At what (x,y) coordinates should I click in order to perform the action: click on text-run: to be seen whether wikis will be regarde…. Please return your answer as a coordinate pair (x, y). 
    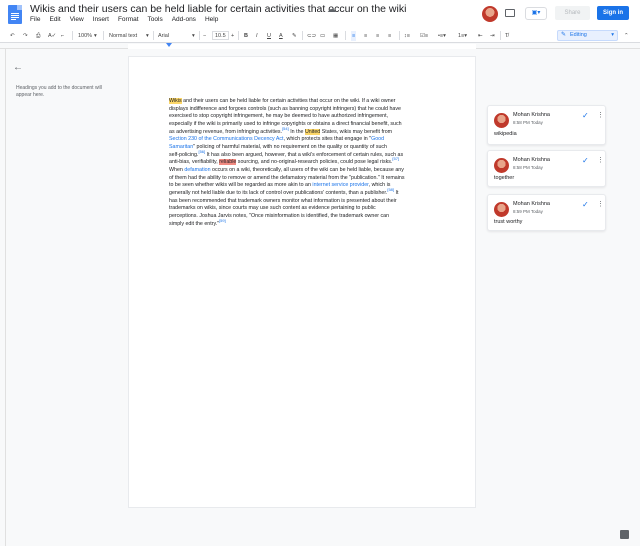
    Looking at the image, I should click on (241, 185).